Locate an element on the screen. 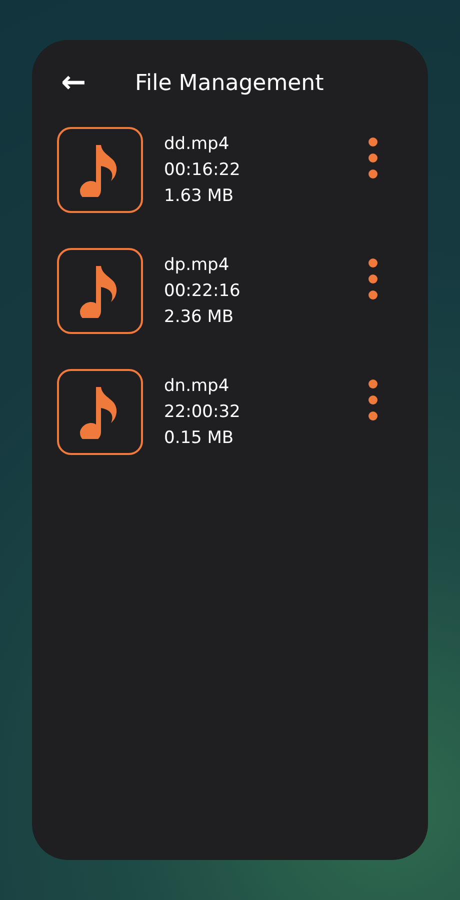 This screenshot has height=900, width=460. back-button: ← is located at coordinates (96, 83).